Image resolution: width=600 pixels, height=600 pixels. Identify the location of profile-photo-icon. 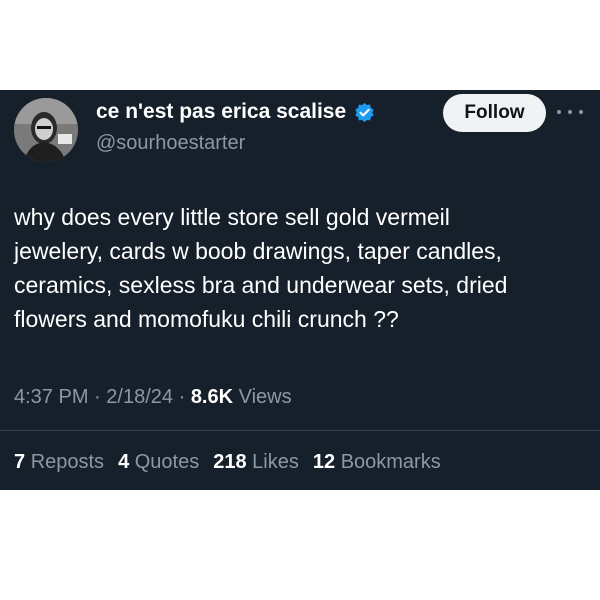
(46, 130).